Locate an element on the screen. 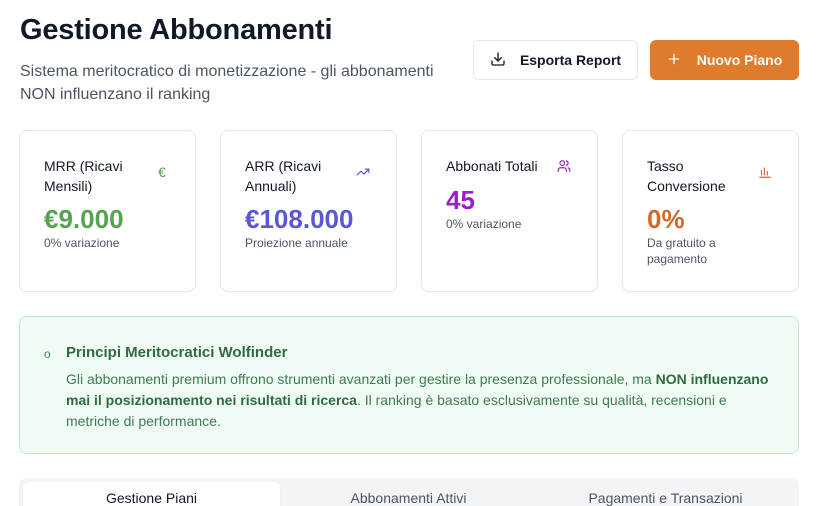  stat-label: MRR (Ricavi Mensili) is located at coordinates (83, 176).